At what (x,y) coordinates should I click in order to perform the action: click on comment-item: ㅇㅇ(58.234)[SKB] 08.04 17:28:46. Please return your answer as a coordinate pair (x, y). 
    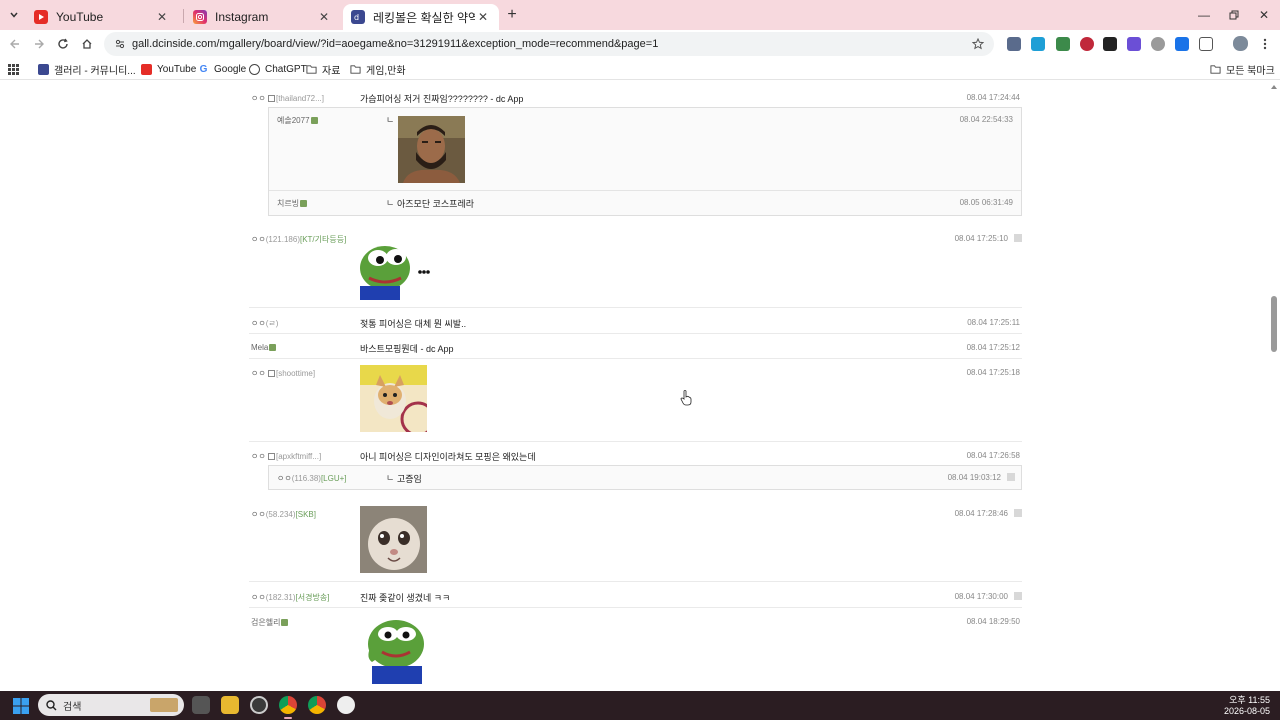
    Looking at the image, I should click on (635, 542).